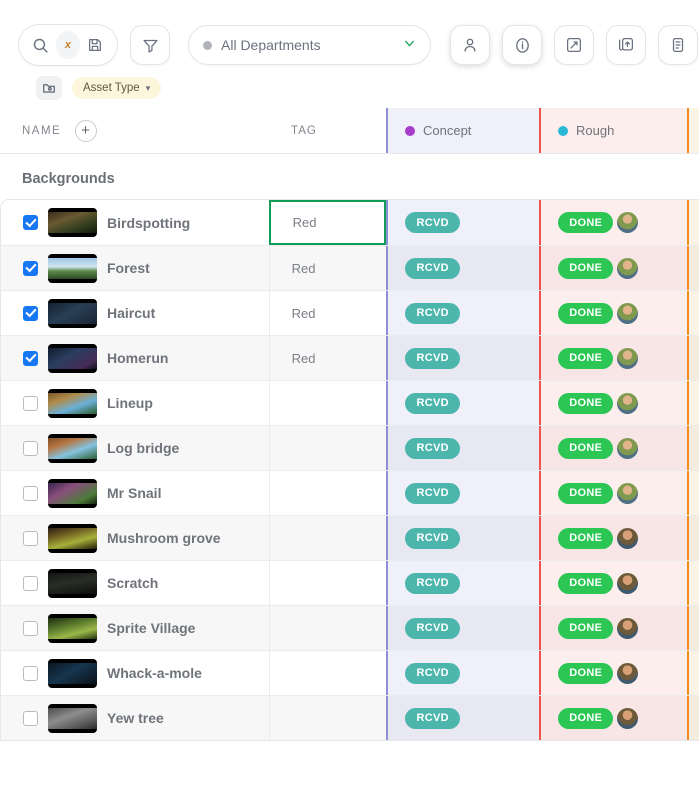 The image size is (699, 786). I want to click on table-row: Scratch RCVD DONE, so click(350, 582).